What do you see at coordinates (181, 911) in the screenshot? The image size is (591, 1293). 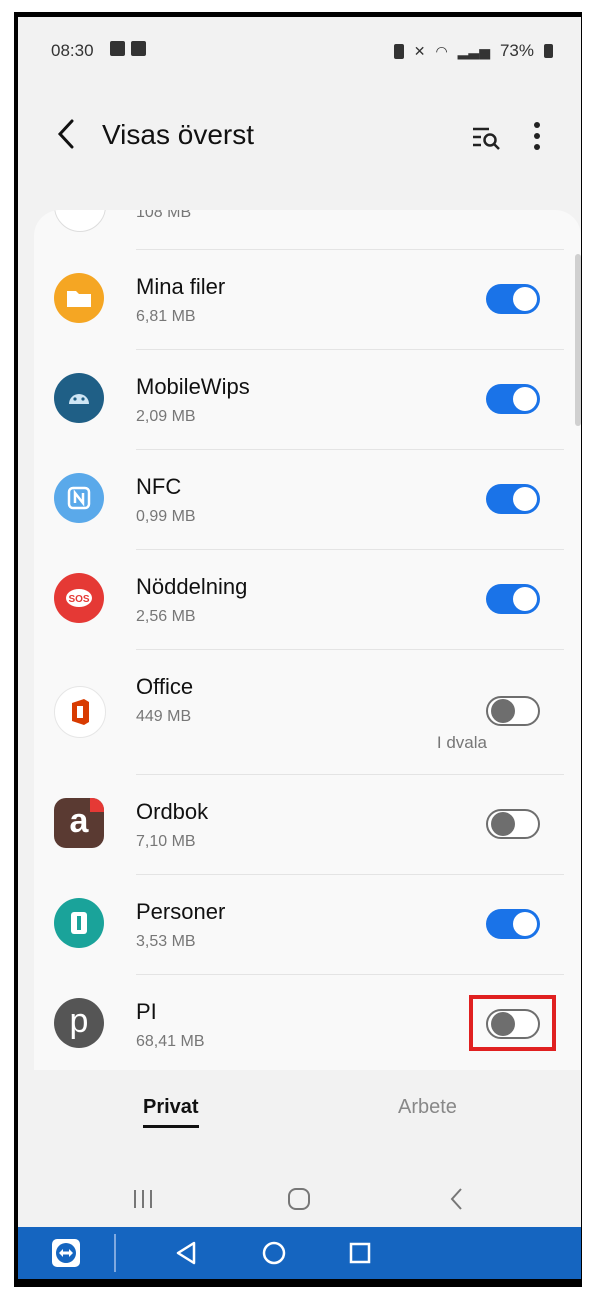 I see `app-name: Personer` at bounding box center [181, 911].